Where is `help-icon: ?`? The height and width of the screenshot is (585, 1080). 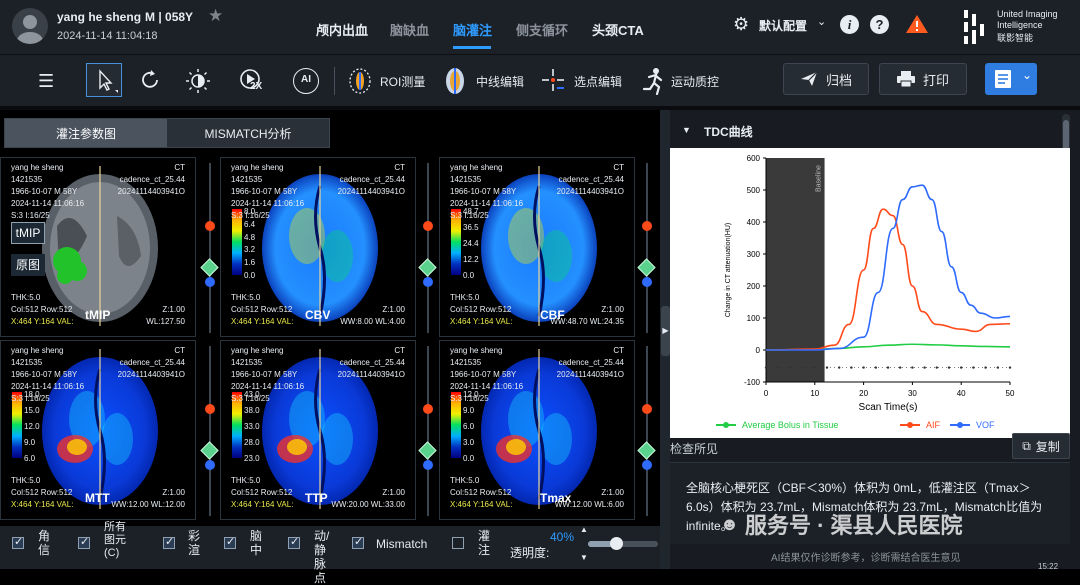
help-icon: ? is located at coordinates (879, 24).